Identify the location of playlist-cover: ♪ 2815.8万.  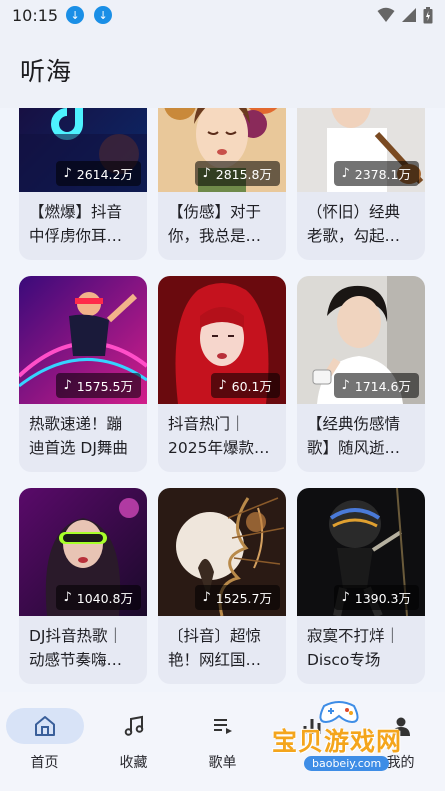
(222, 150).